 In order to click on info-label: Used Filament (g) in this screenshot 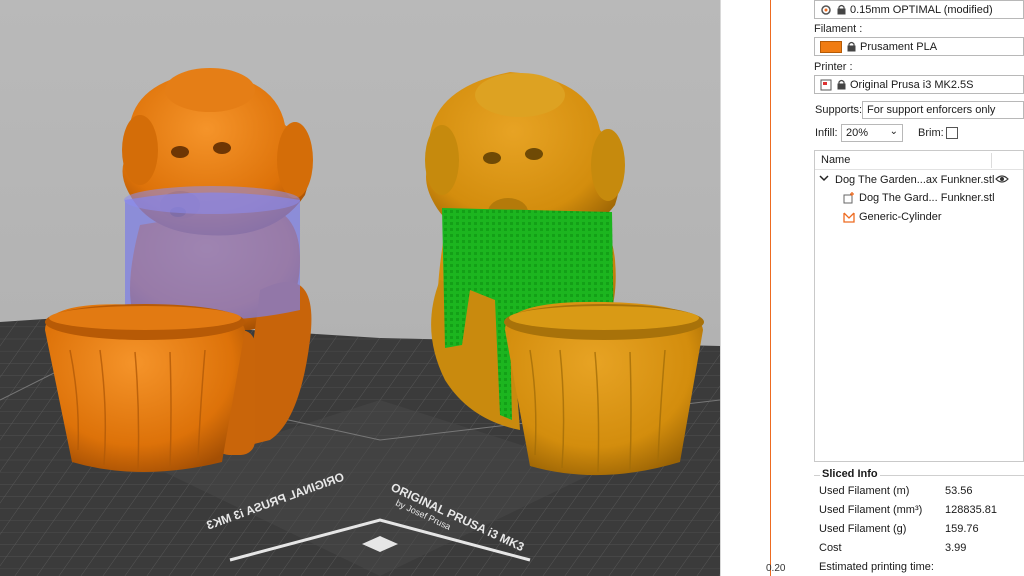, I will do `click(863, 529)`.